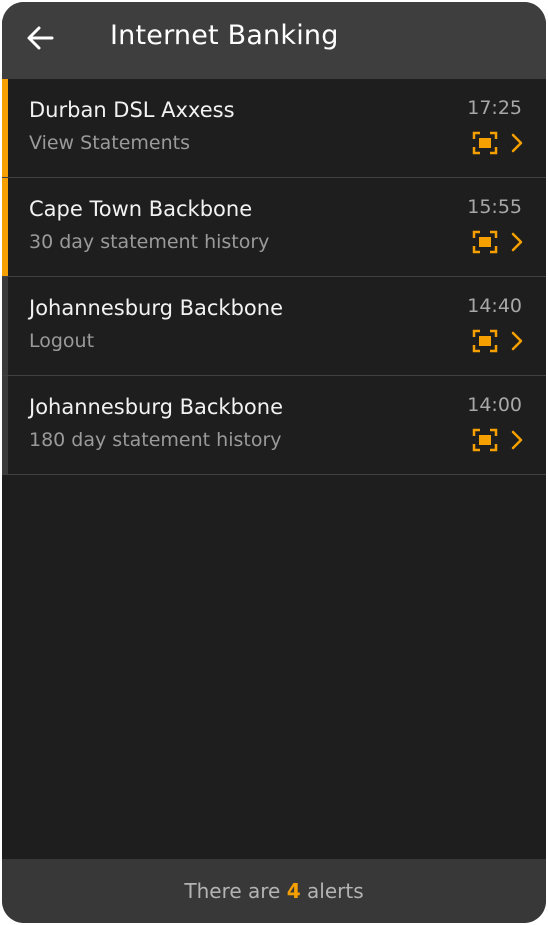  I want to click on arrow-left-icon, so click(40, 38).